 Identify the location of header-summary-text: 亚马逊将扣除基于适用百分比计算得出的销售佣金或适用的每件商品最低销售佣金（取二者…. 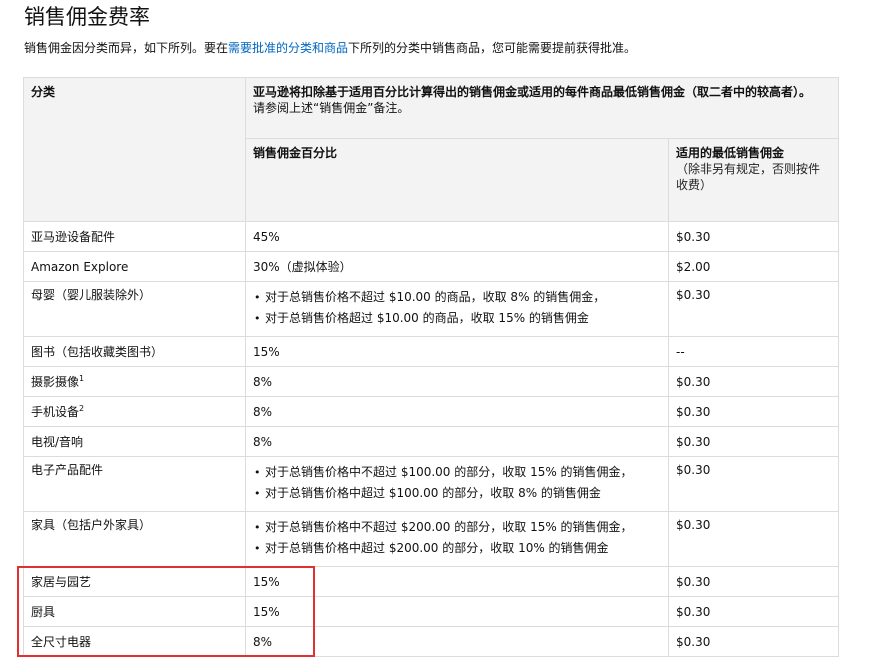
(532, 92).